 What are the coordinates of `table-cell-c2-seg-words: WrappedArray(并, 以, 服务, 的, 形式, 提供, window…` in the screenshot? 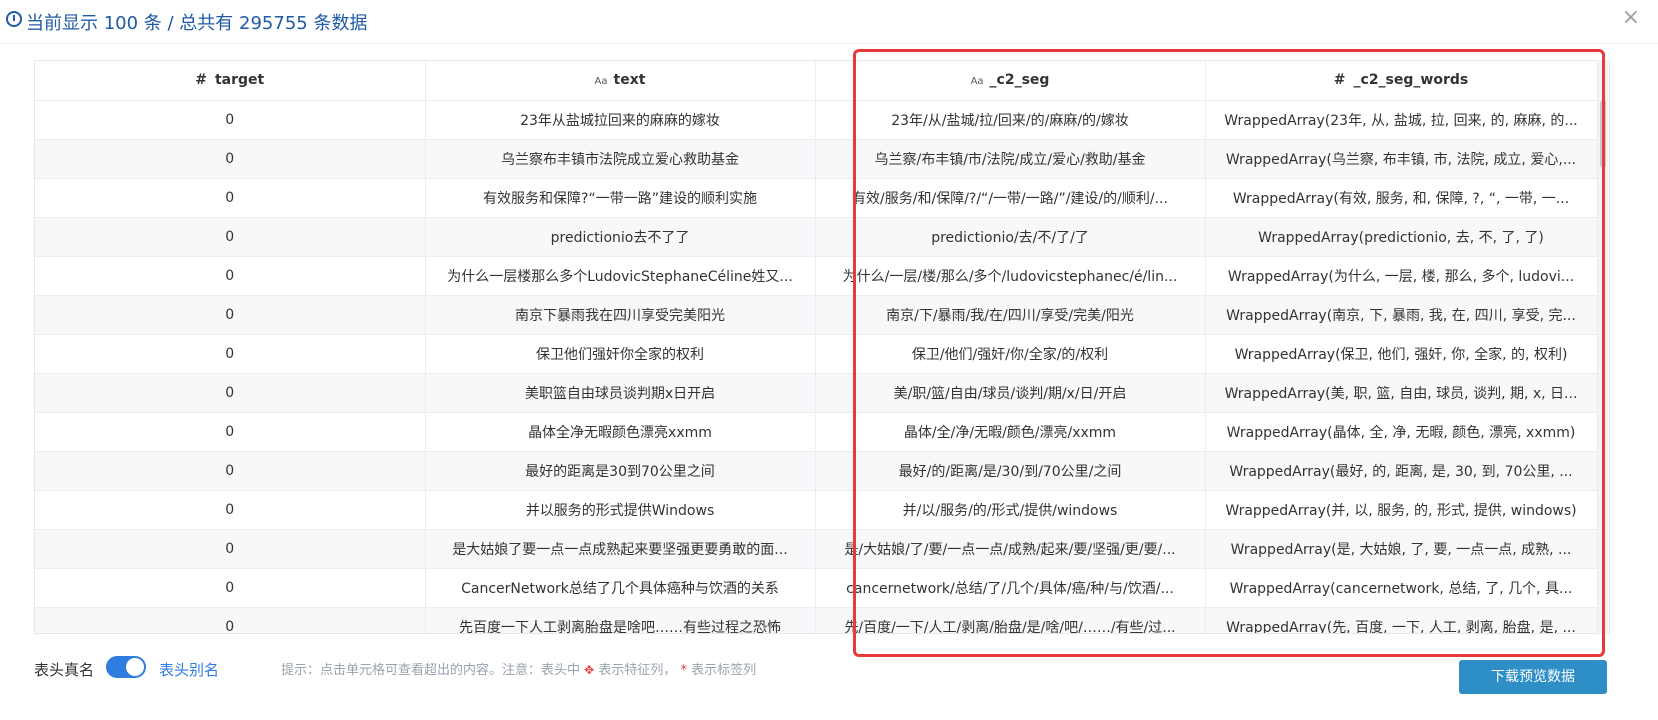 It's located at (1401, 510).